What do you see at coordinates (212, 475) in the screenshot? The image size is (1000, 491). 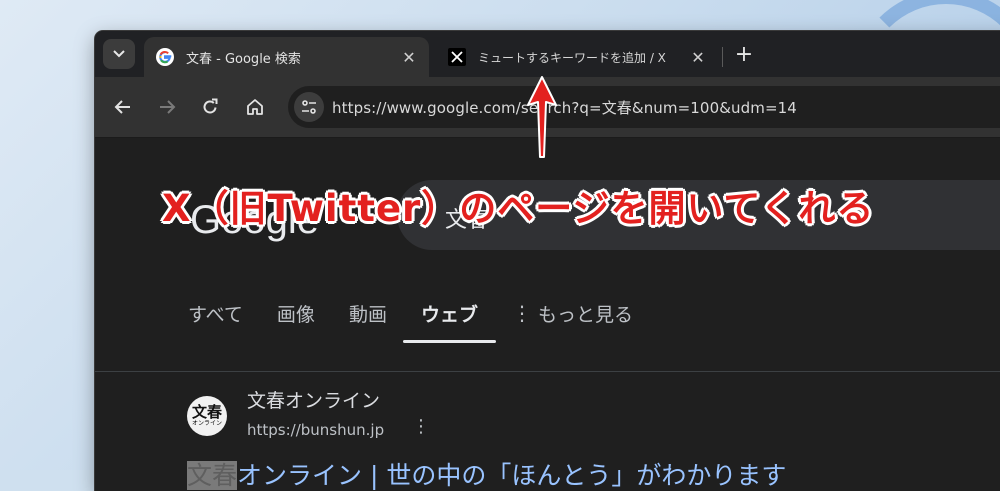 I see `title-highlight: 文春` at bounding box center [212, 475].